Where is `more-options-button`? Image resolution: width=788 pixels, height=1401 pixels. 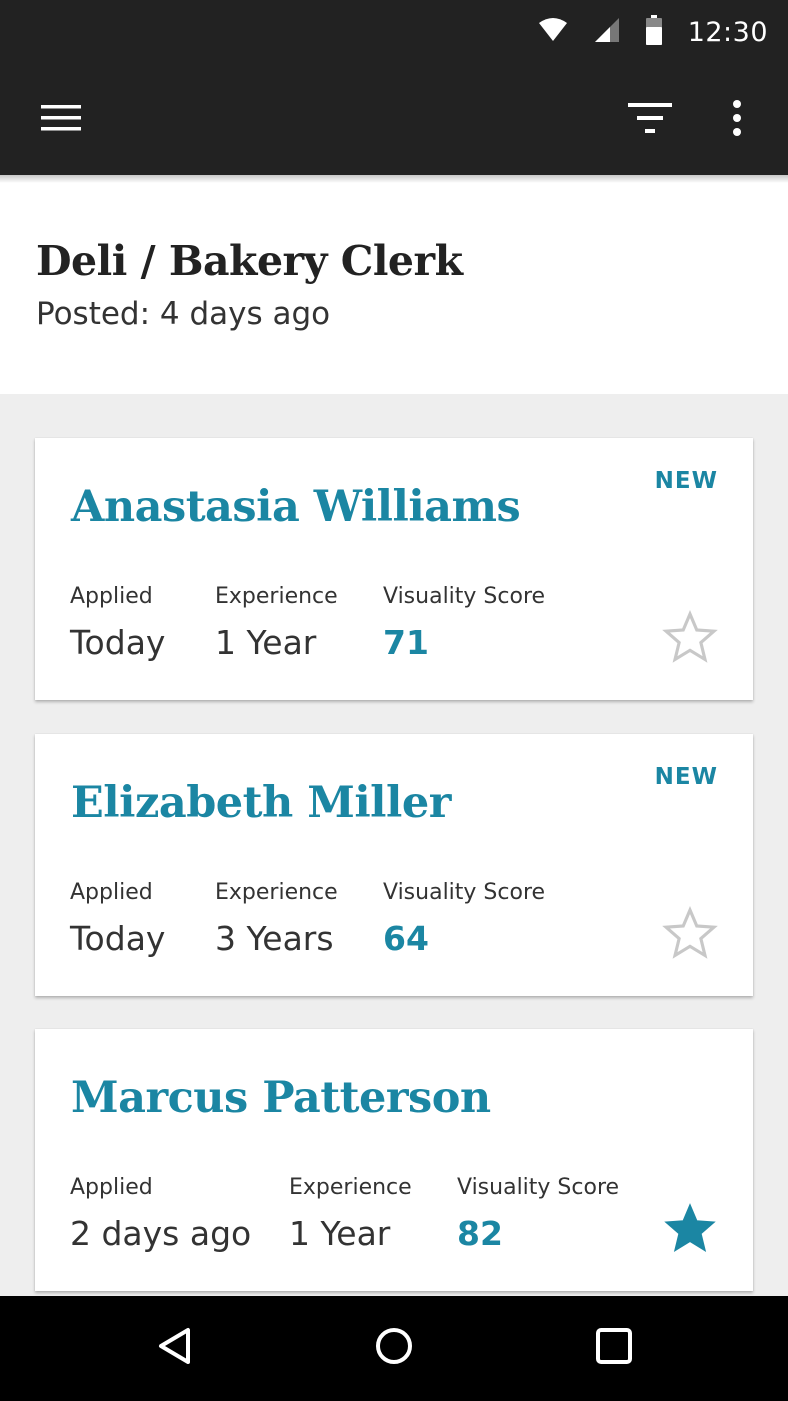
more-options-button is located at coordinates (737, 120).